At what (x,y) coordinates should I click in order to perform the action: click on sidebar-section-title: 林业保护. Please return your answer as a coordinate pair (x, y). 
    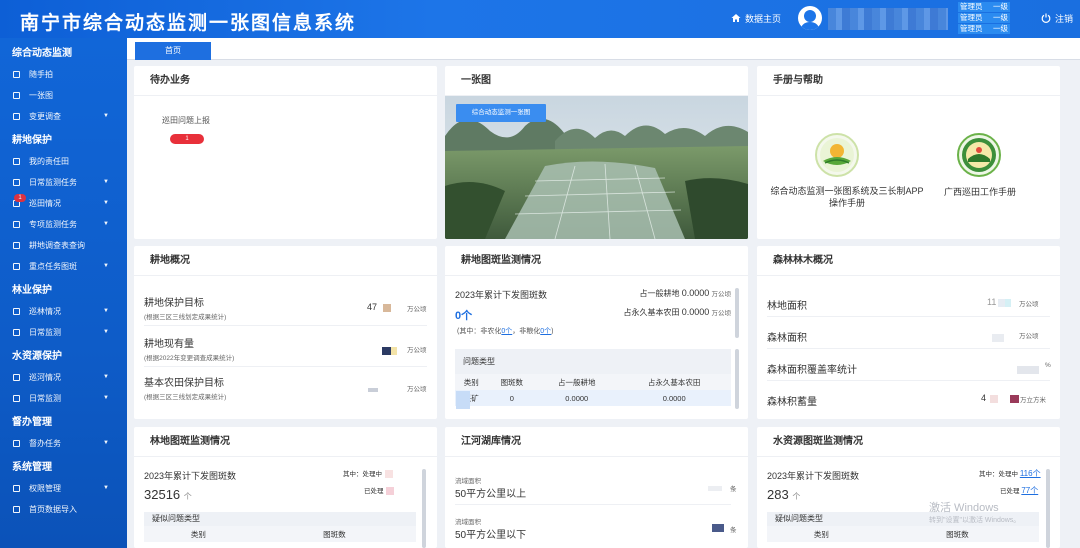
    Looking at the image, I should click on (32, 290).